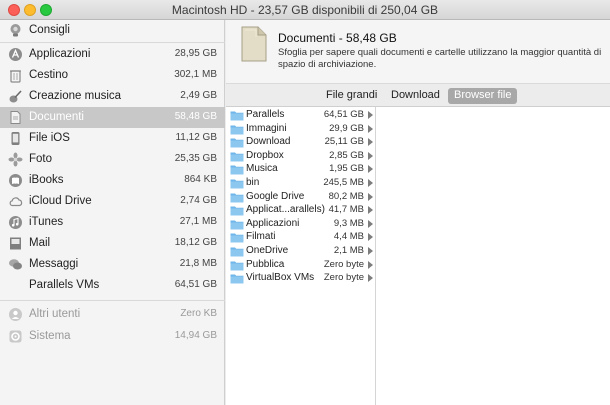 Image resolution: width=610 pixels, height=405 pixels. What do you see at coordinates (195, 116) in the screenshot?
I see `sidebar-item-size: 58,48 GB` at bounding box center [195, 116].